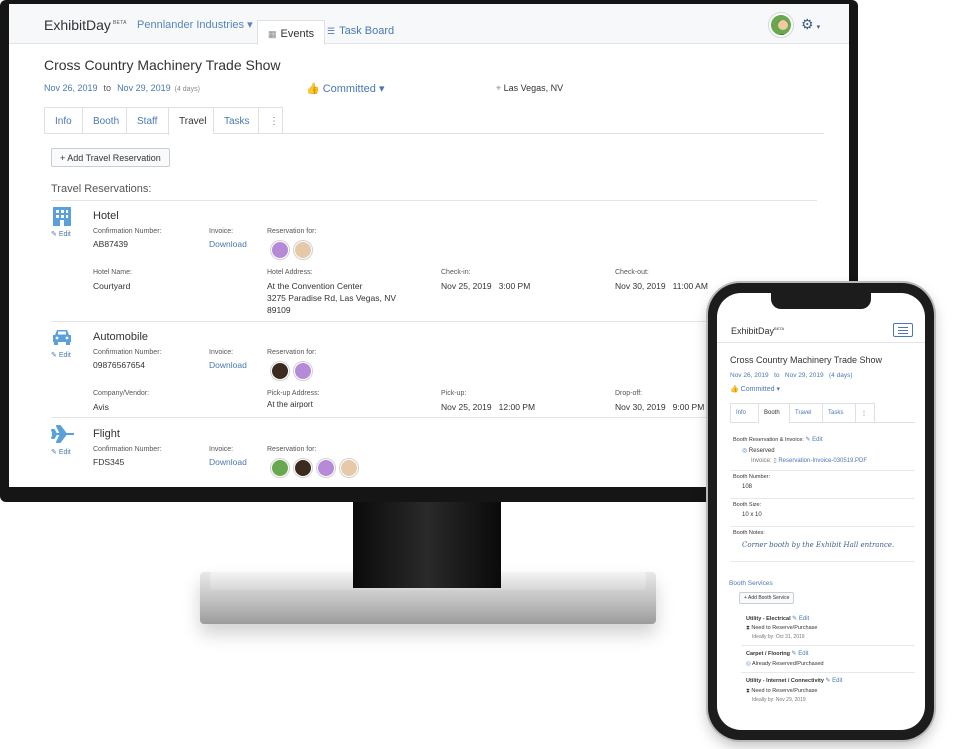 The height and width of the screenshot is (749, 960). What do you see at coordinates (821, 329) in the screenshot?
I see `mobile-header: ExhibitDayBETA` at bounding box center [821, 329].